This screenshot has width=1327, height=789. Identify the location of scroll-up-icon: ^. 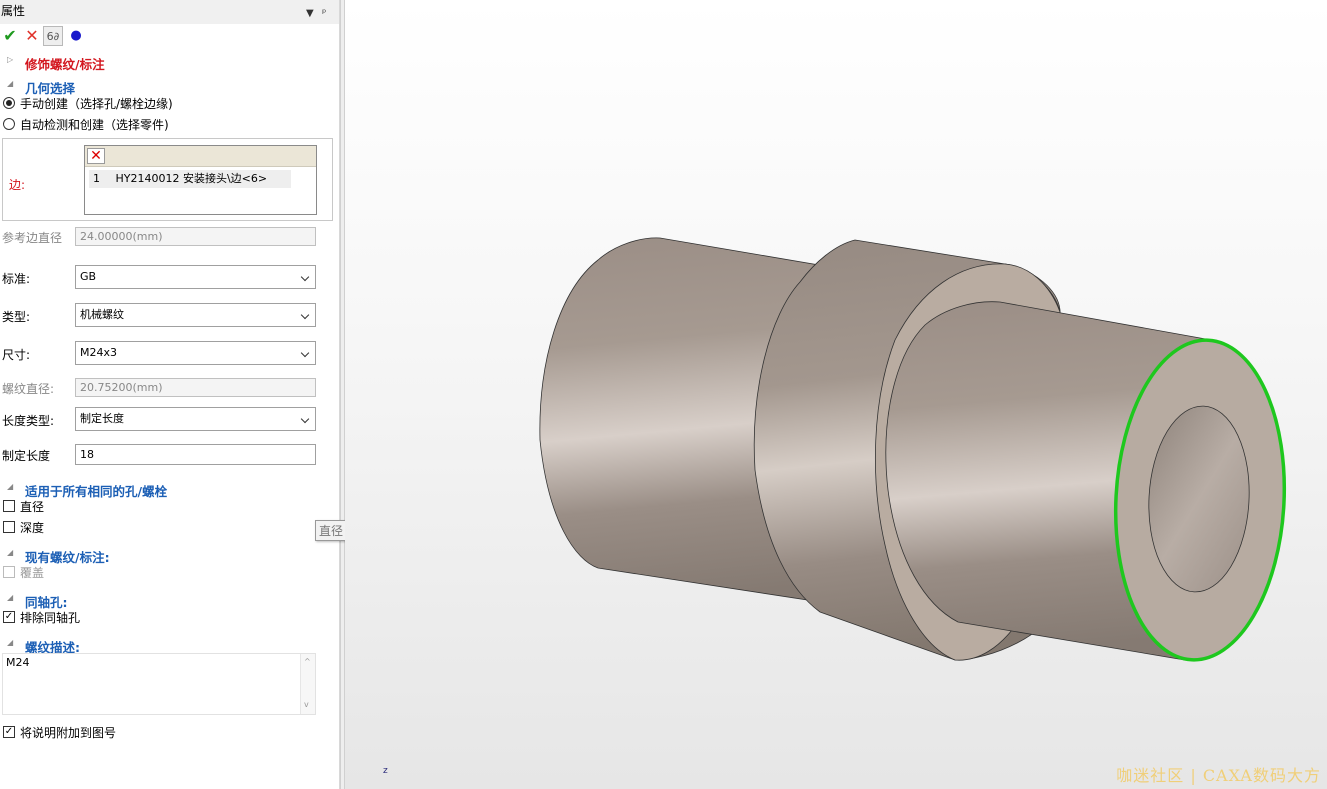
(307, 661).